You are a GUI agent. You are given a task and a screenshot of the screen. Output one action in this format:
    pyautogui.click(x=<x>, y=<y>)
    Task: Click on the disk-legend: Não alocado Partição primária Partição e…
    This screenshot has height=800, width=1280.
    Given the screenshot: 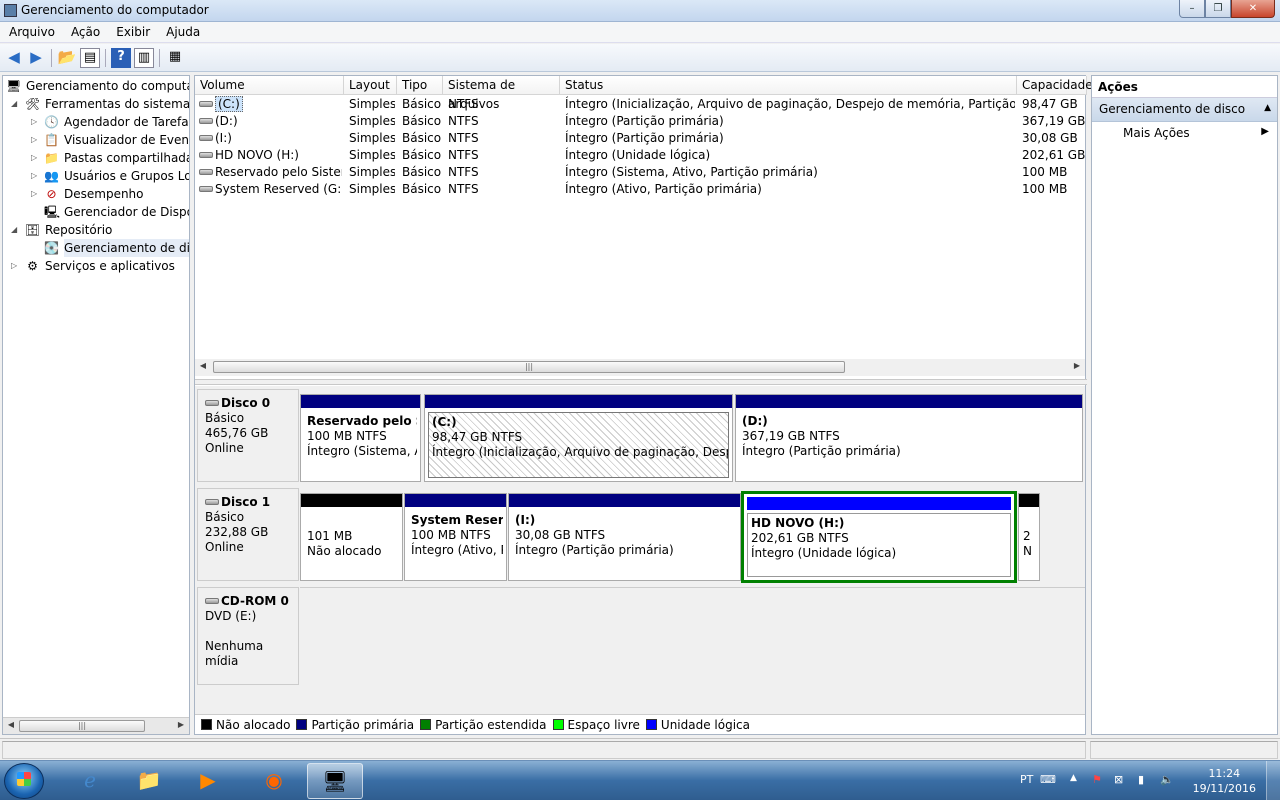 What is the action you would take?
    pyautogui.click(x=640, y=724)
    